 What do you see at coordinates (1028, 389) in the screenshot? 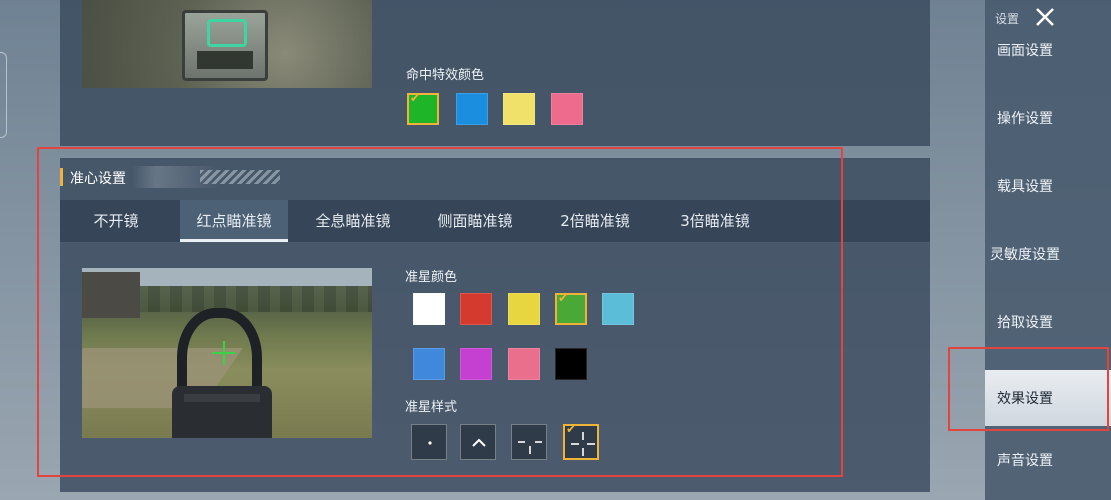
I see `sidebar-highlight-box` at bounding box center [1028, 389].